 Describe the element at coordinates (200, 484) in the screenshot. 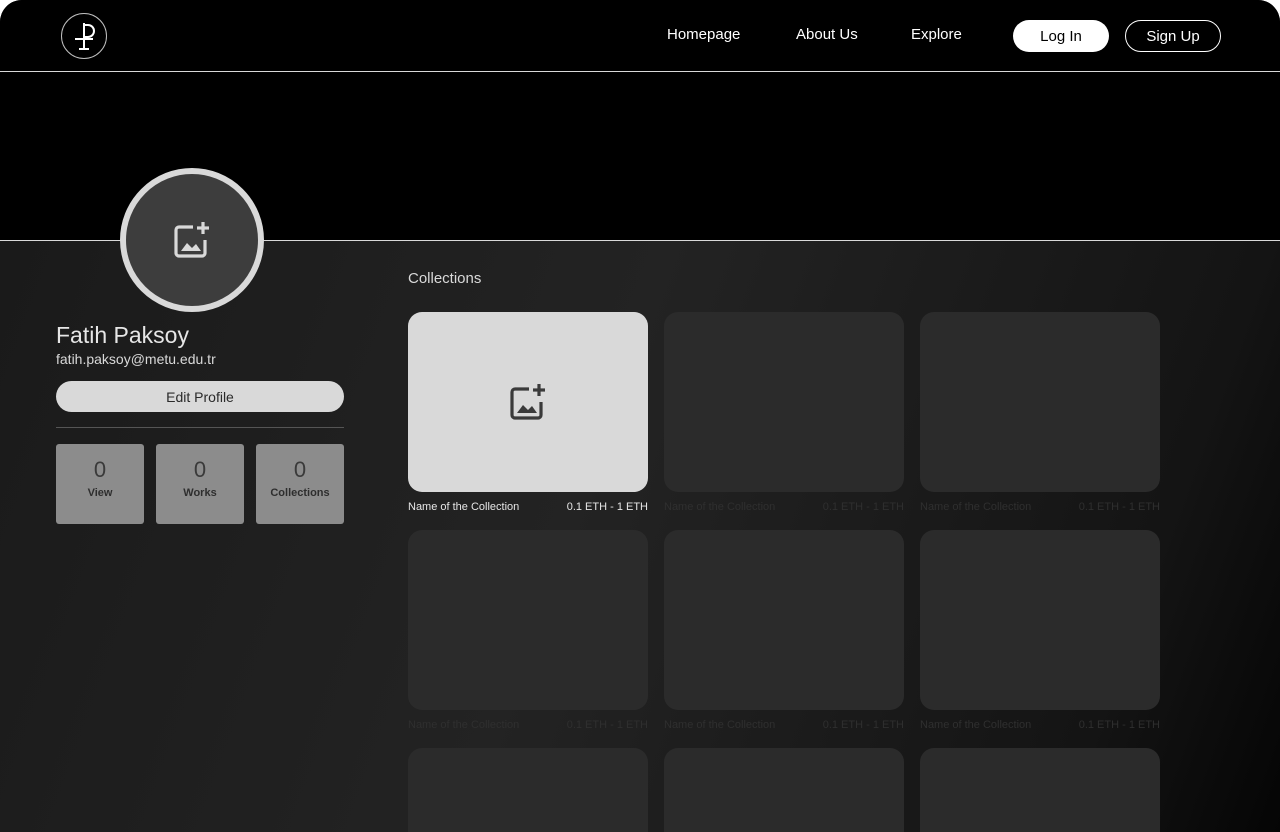

I see `stat-works: 0 Works` at that location.